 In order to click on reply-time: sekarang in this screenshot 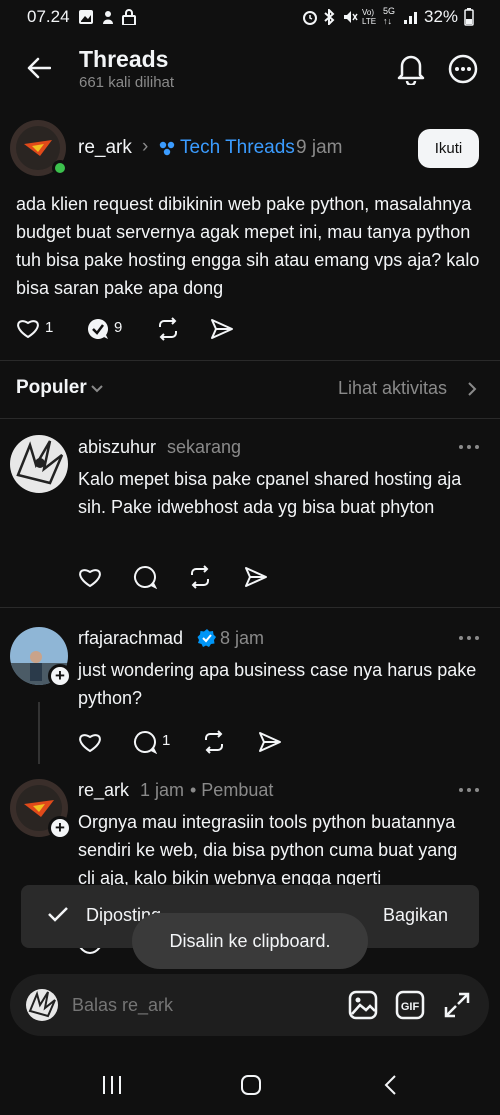, I will do `click(204, 447)`.